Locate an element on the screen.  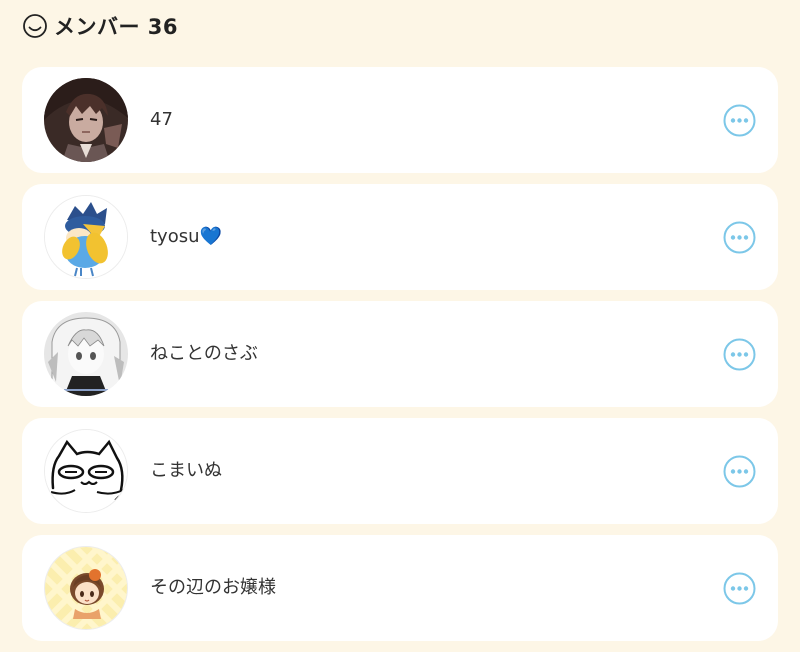
member-header: メンバー 36 is located at coordinates (100, 26).